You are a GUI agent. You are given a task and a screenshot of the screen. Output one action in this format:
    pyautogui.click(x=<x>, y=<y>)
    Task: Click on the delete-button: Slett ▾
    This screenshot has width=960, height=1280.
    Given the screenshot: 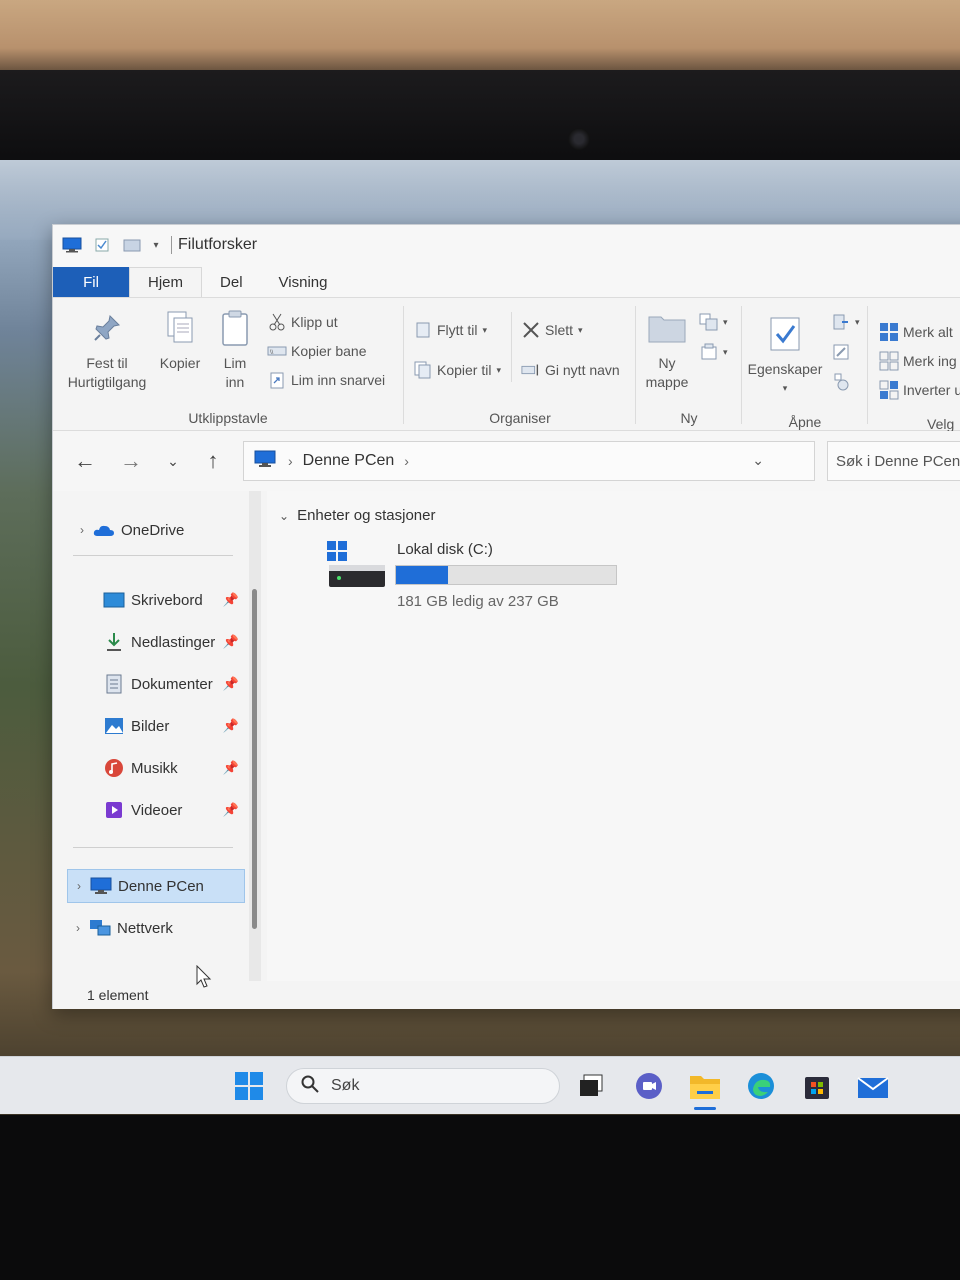 What is the action you would take?
    pyautogui.click(x=552, y=330)
    